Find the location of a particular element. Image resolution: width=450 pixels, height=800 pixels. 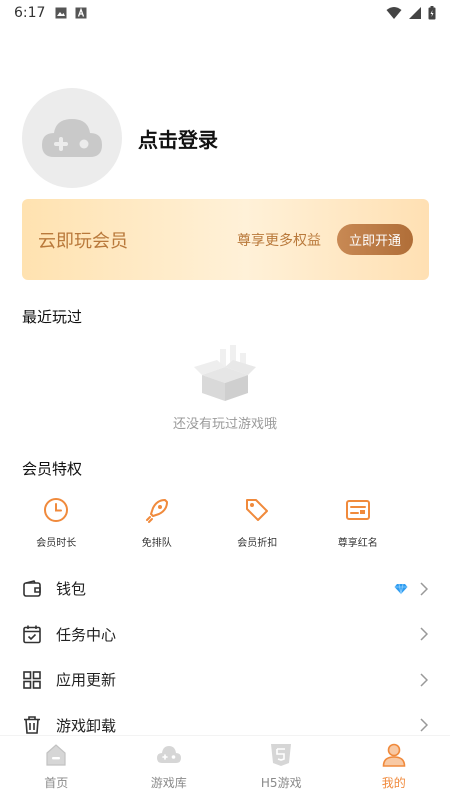

perk-label: 免排队 is located at coordinates (156, 543).